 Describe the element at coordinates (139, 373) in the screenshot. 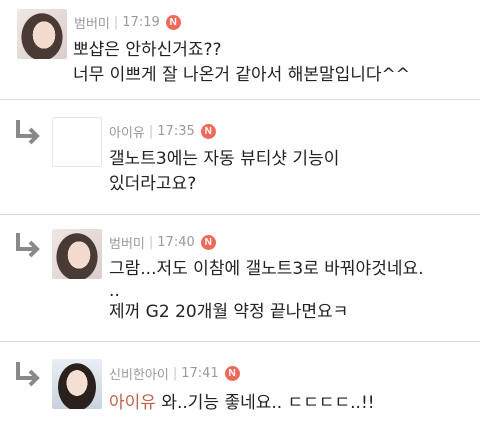

I see `author-name: 신비한아이` at that location.